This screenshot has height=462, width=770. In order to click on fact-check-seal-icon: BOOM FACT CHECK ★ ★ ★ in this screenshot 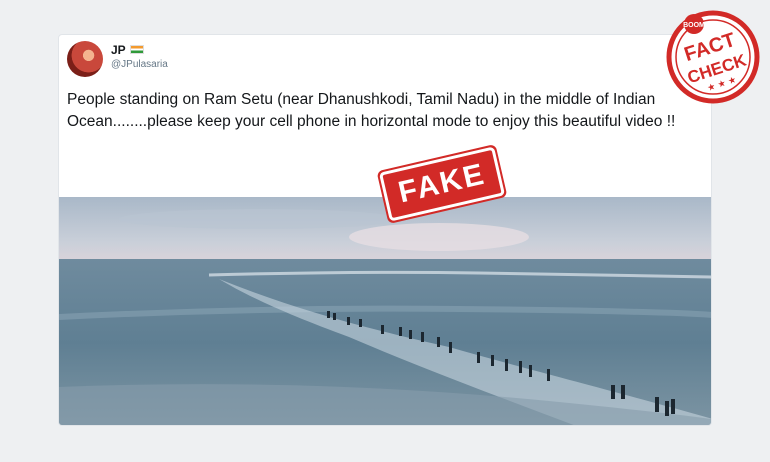, I will do `click(713, 57)`.